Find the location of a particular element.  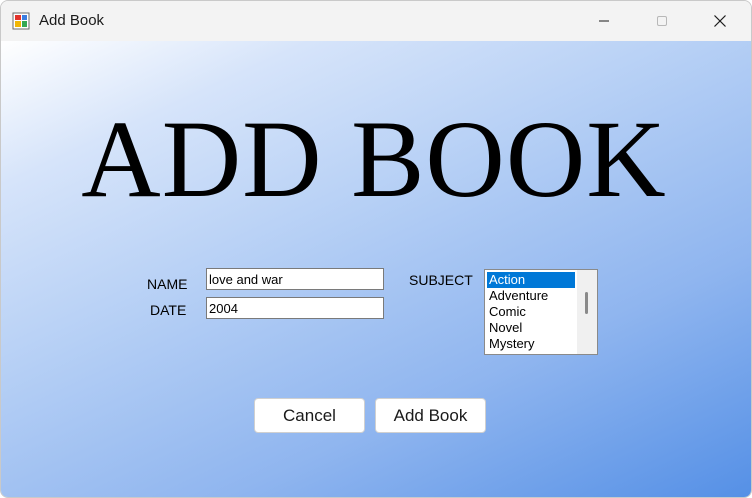

title-bar: Add Book is located at coordinates (376, 21).